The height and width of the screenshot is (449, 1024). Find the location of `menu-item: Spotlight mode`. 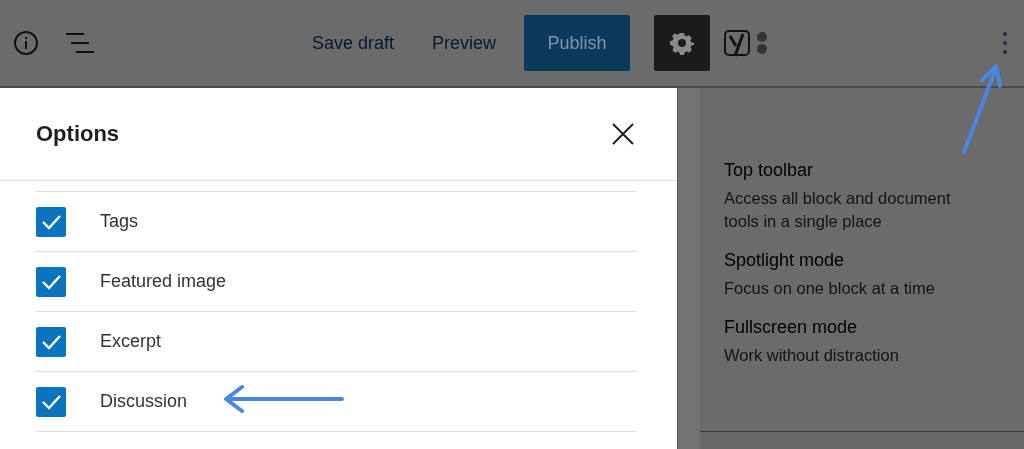

menu-item: Spotlight mode is located at coordinates (840, 260).